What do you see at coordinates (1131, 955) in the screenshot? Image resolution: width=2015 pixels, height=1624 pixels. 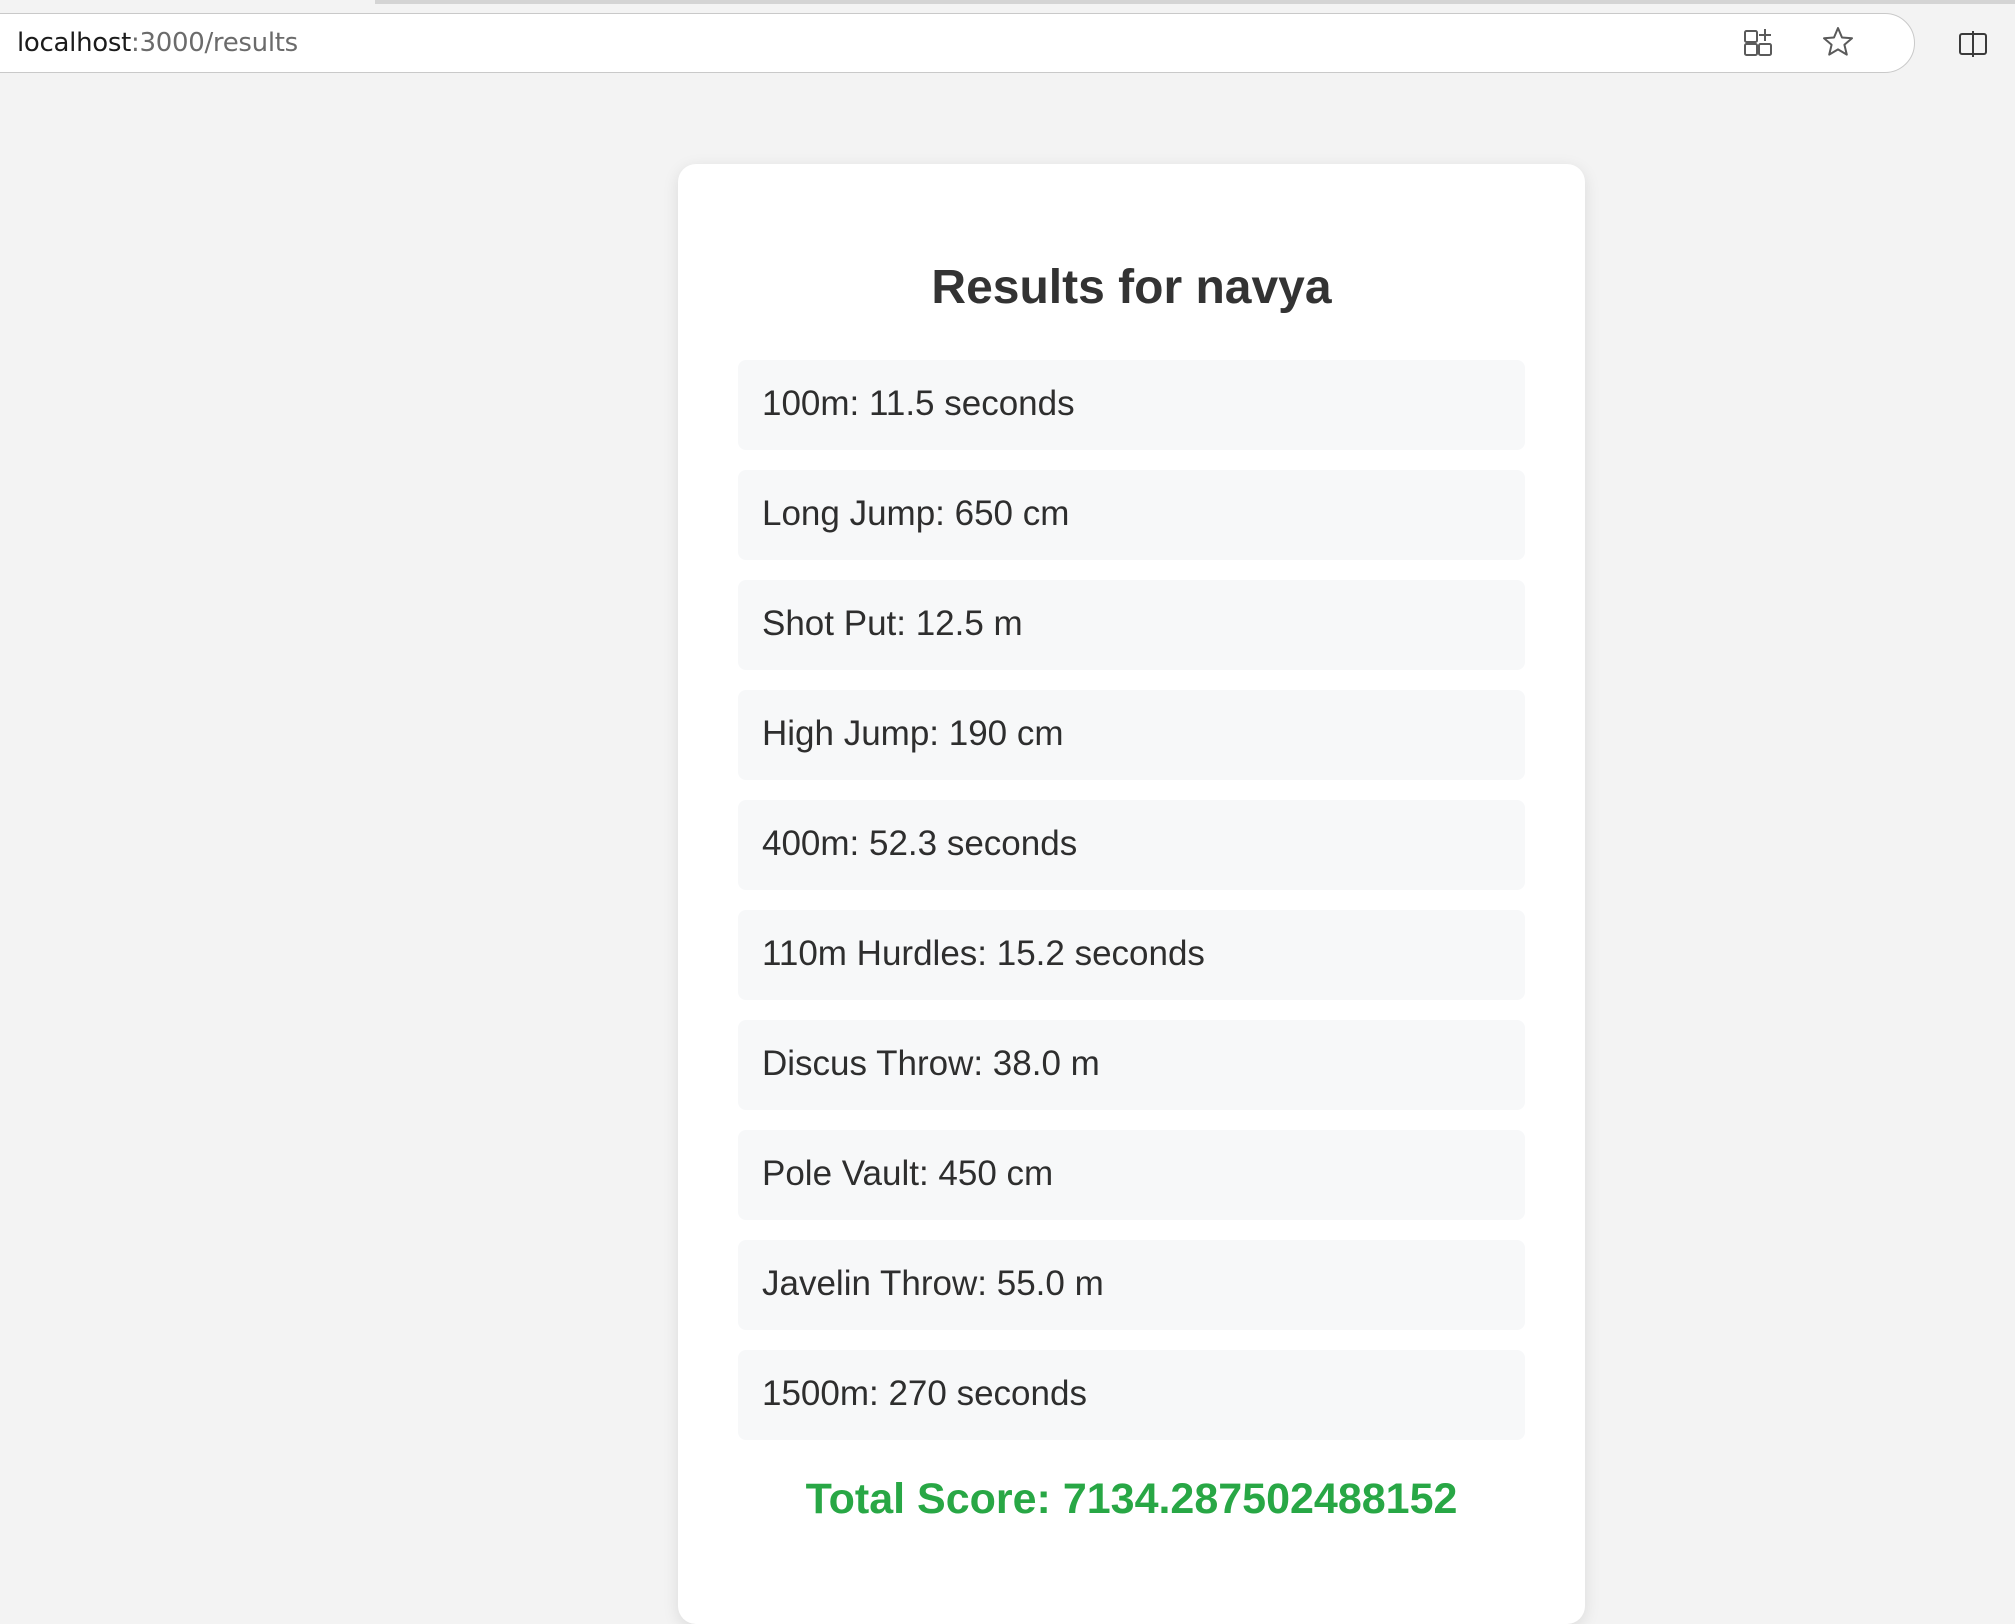 I see `result-item: 110m Hurdles: 15.2 seconds` at bounding box center [1131, 955].